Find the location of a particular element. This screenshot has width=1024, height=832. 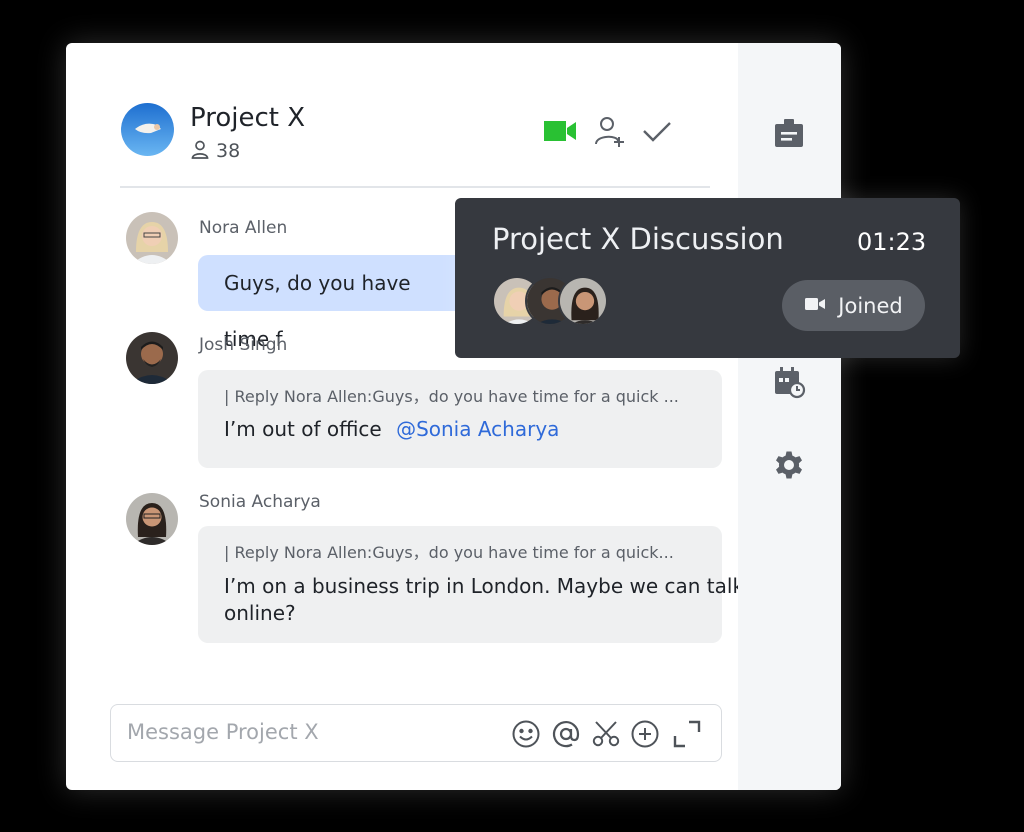

announcement-icon is located at coordinates (789, 133).